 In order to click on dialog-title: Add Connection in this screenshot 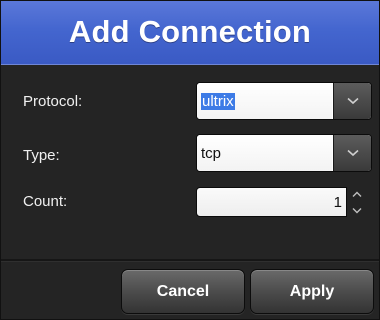, I will do `click(190, 31)`.